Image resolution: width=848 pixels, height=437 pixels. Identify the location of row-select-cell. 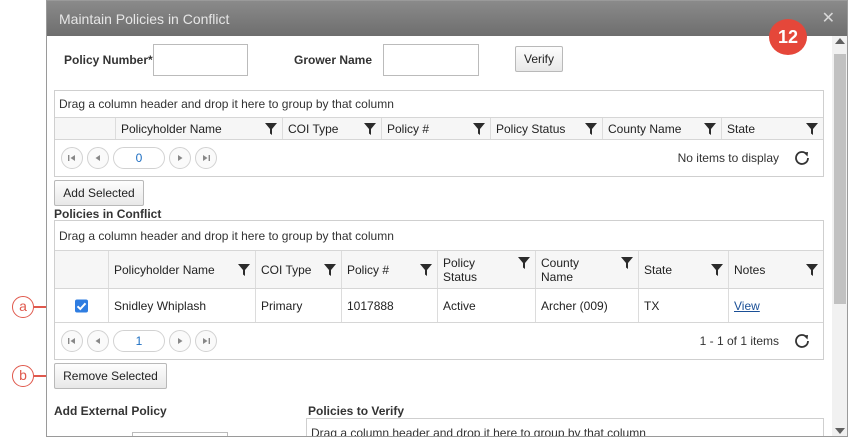
(81, 305).